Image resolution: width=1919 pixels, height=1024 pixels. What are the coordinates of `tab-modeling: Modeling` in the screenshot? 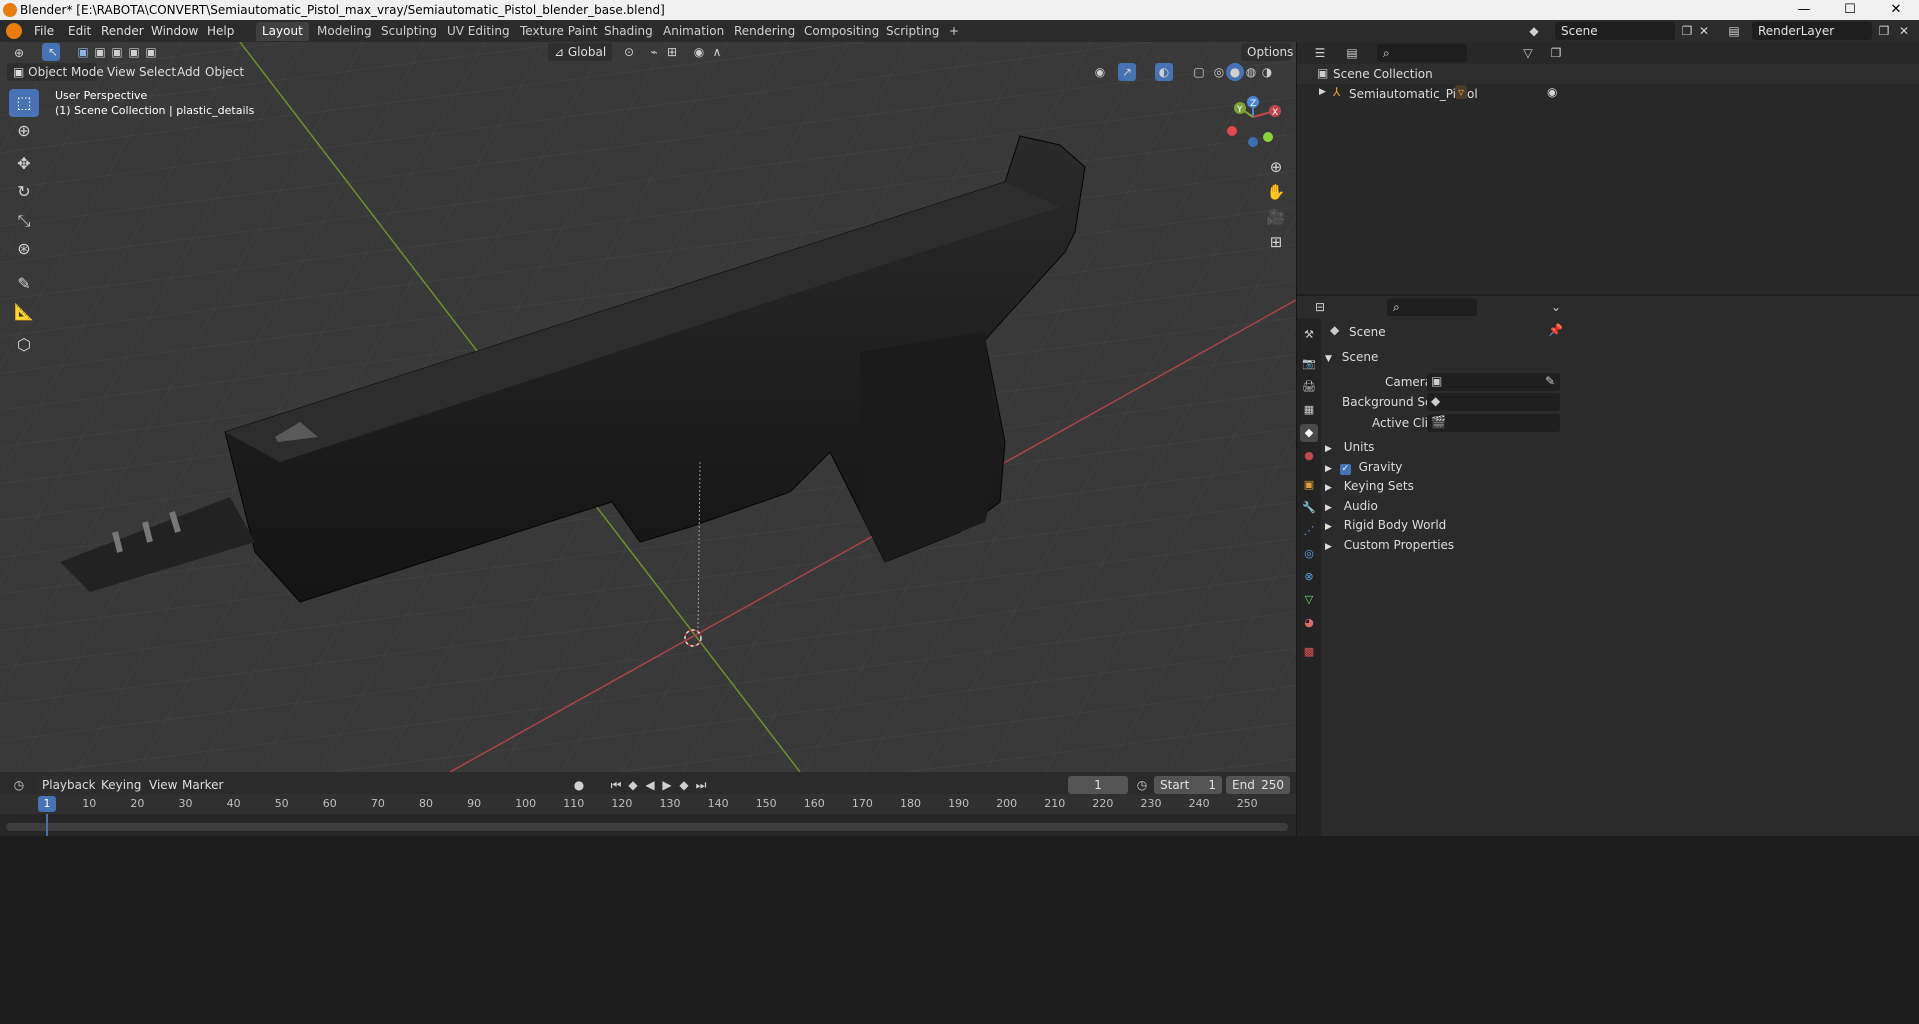 It's located at (344, 31).